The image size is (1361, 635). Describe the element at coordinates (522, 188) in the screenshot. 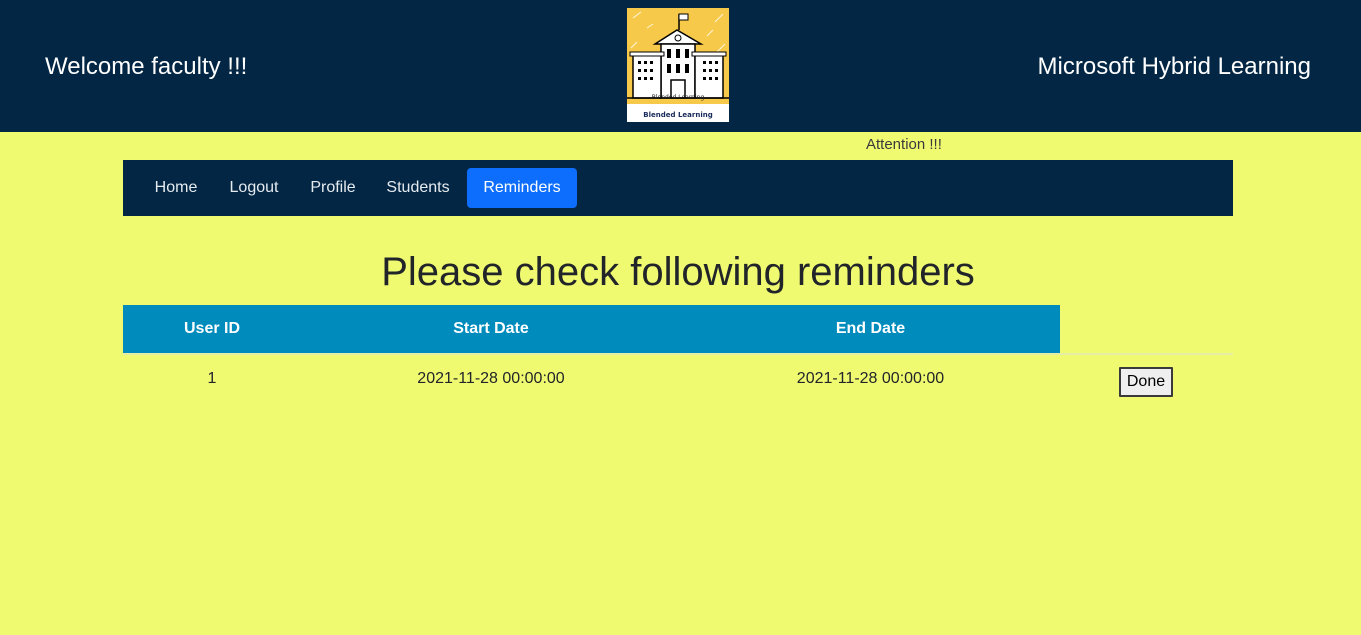

I see `nav-reminders-link: Reminders` at that location.